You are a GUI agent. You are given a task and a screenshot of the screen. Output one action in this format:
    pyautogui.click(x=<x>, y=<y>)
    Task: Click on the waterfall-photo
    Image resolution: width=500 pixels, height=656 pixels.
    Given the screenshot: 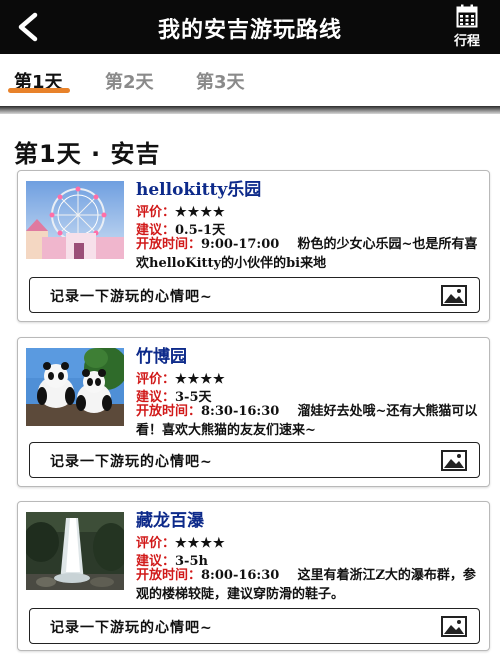 What is the action you would take?
    pyautogui.click(x=75, y=551)
    